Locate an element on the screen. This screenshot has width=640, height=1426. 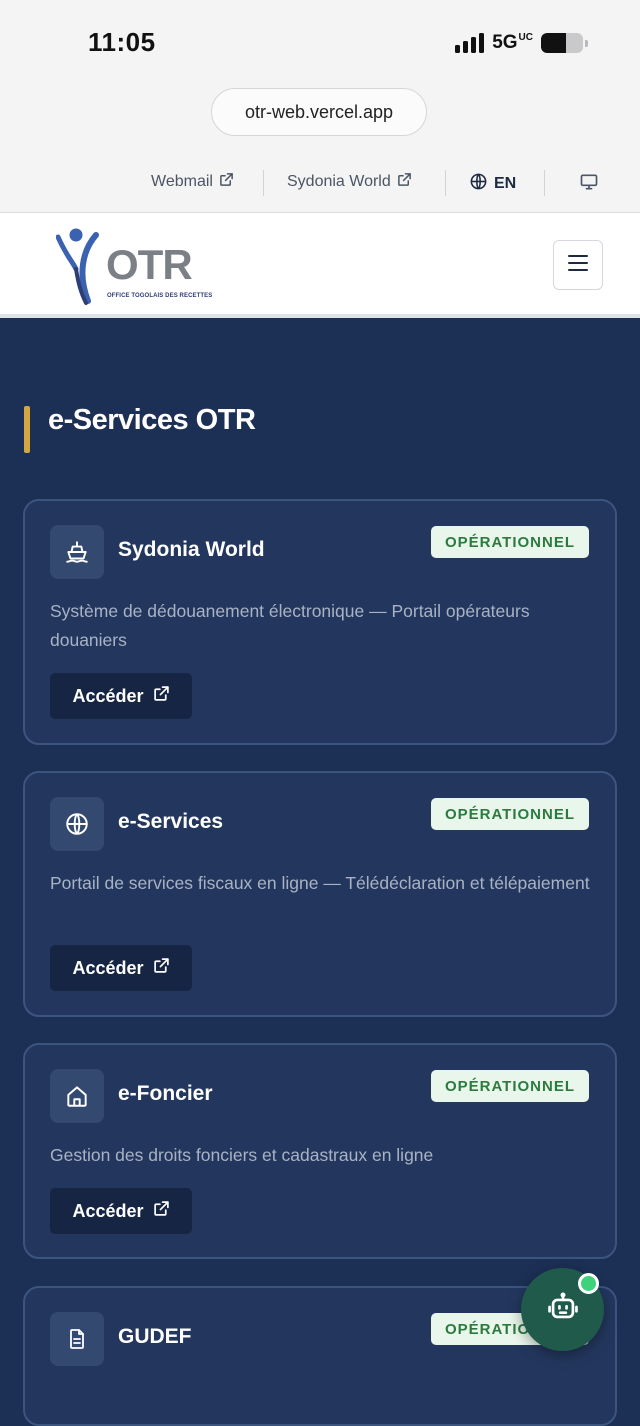
language-switcher: EN is located at coordinates (492, 184).